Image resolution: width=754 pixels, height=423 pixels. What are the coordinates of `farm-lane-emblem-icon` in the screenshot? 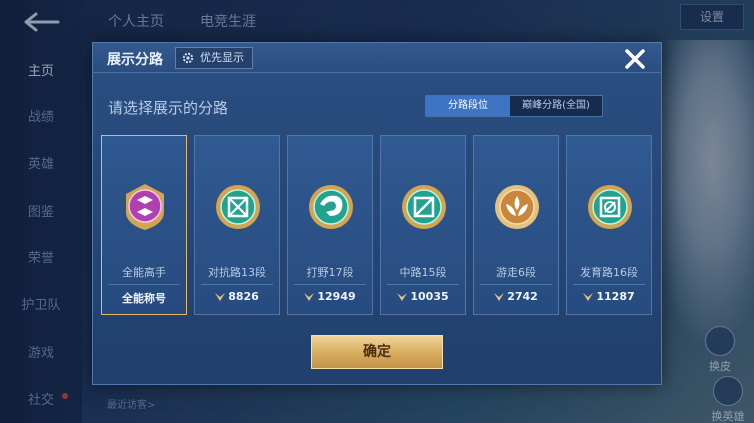 It's located at (610, 207).